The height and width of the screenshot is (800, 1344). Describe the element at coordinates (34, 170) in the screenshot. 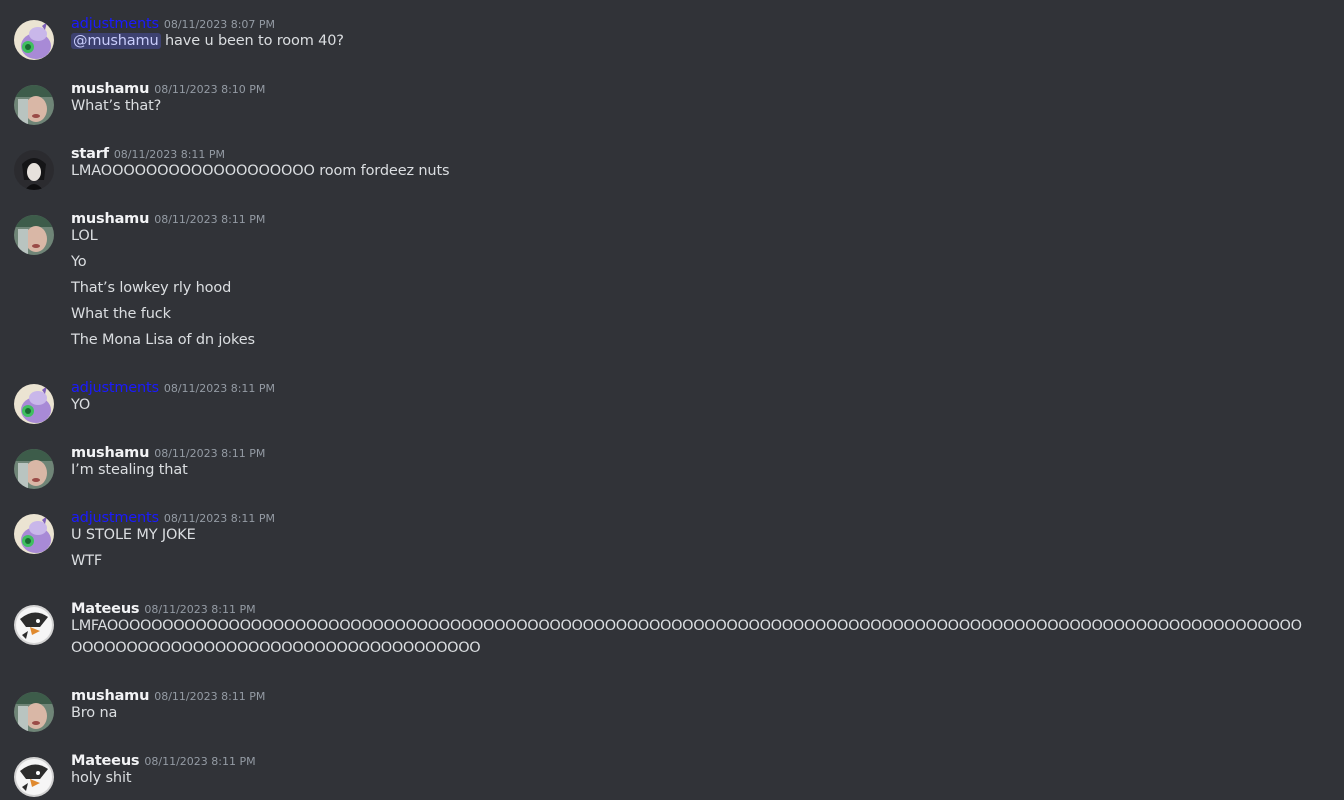

I see `avatar-anime-character-icon` at that location.